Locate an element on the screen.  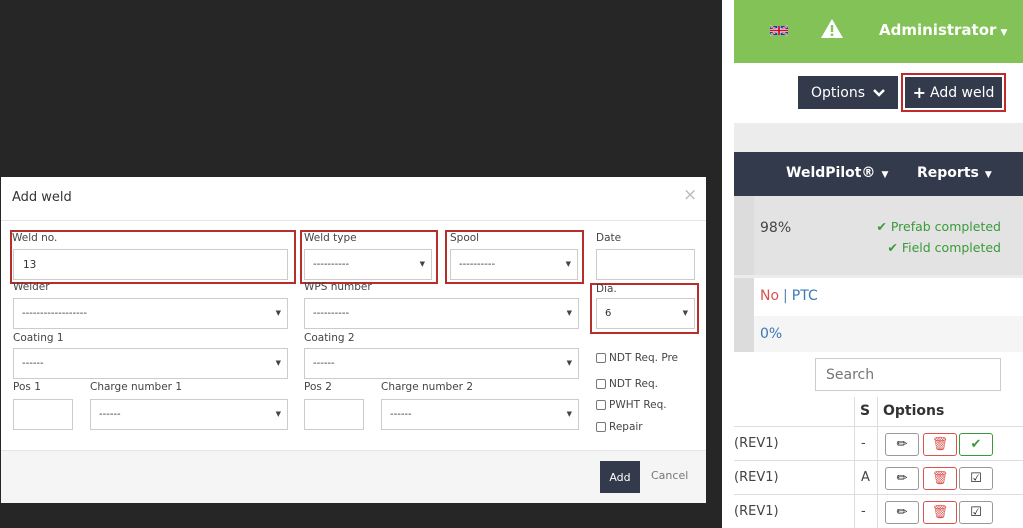
charge2-select: ------ ▼ is located at coordinates (480, 414).